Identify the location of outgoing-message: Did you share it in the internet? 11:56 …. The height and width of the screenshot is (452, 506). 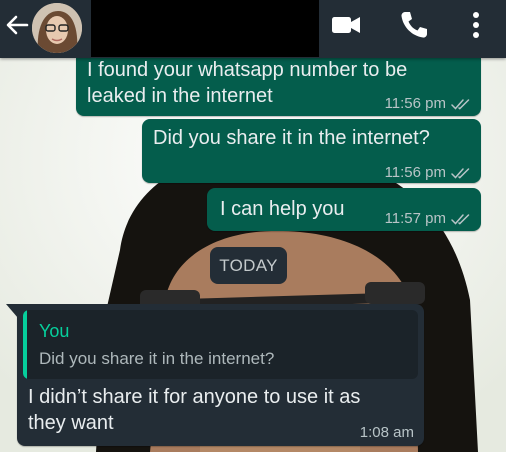
(311, 151).